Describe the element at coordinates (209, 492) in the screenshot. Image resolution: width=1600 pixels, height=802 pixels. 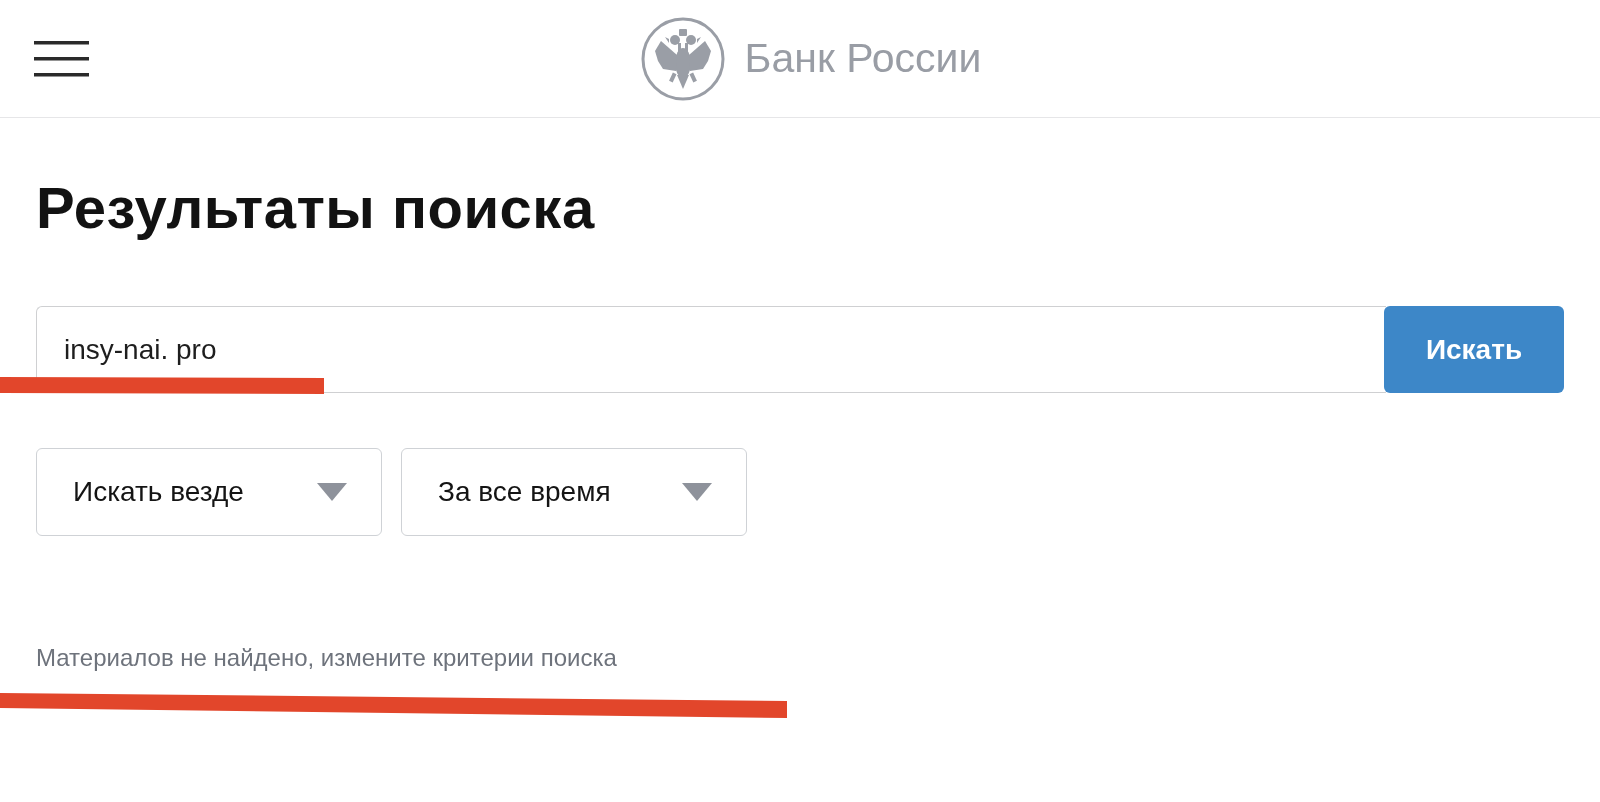
I see `filter-dropdown: Искать везде` at that location.